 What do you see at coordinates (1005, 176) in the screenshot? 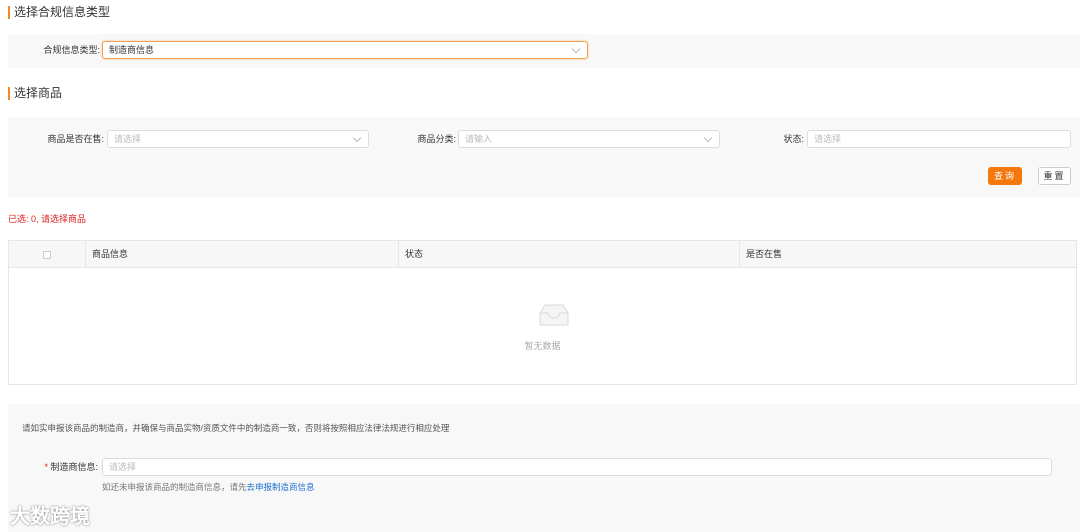
I see `query-button: 查询` at bounding box center [1005, 176].